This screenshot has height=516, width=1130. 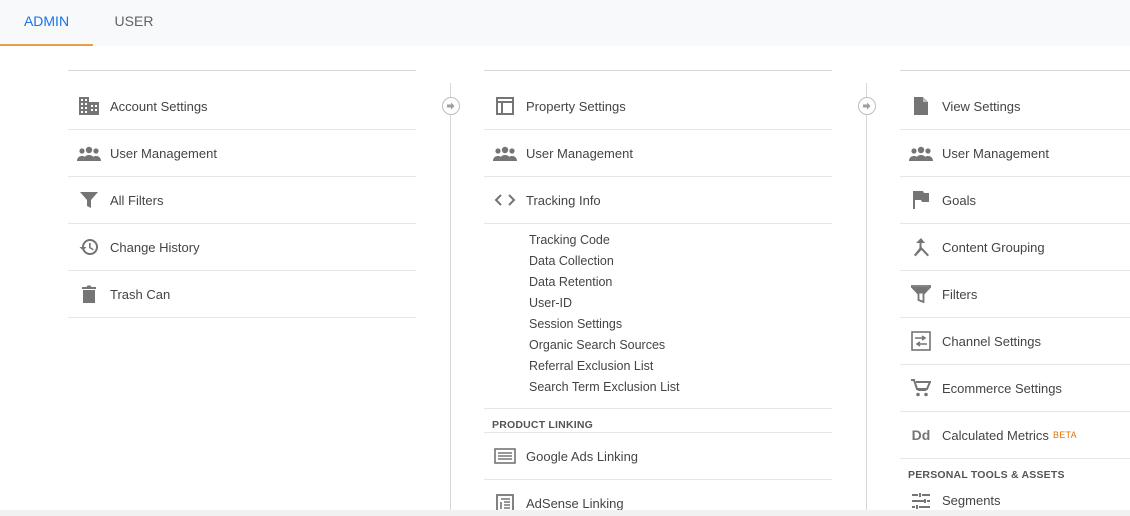 I want to click on item-label: Account Settings, so click(x=159, y=106).